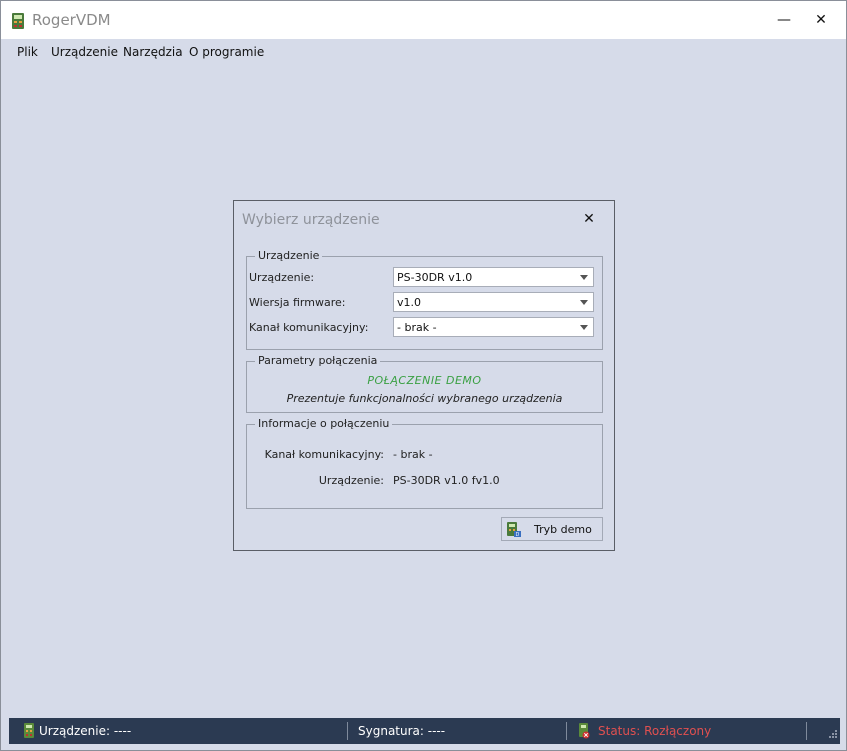 This screenshot has width=847, height=751. What do you see at coordinates (85, 731) in the screenshot?
I see `status-device-text: Urządzenie: ----` at bounding box center [85, 731].